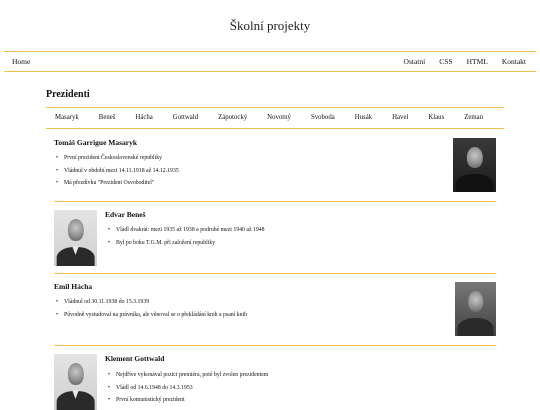  Describe the element at coordinates (473, 117) in the screenshot. I see `subnav-zeman: Zeman` at that location.